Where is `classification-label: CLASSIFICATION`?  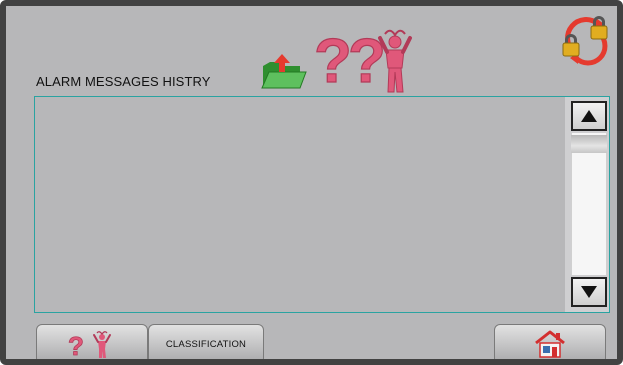 classification-label: CLASSIFICATION is located at coordinates (206, 344).